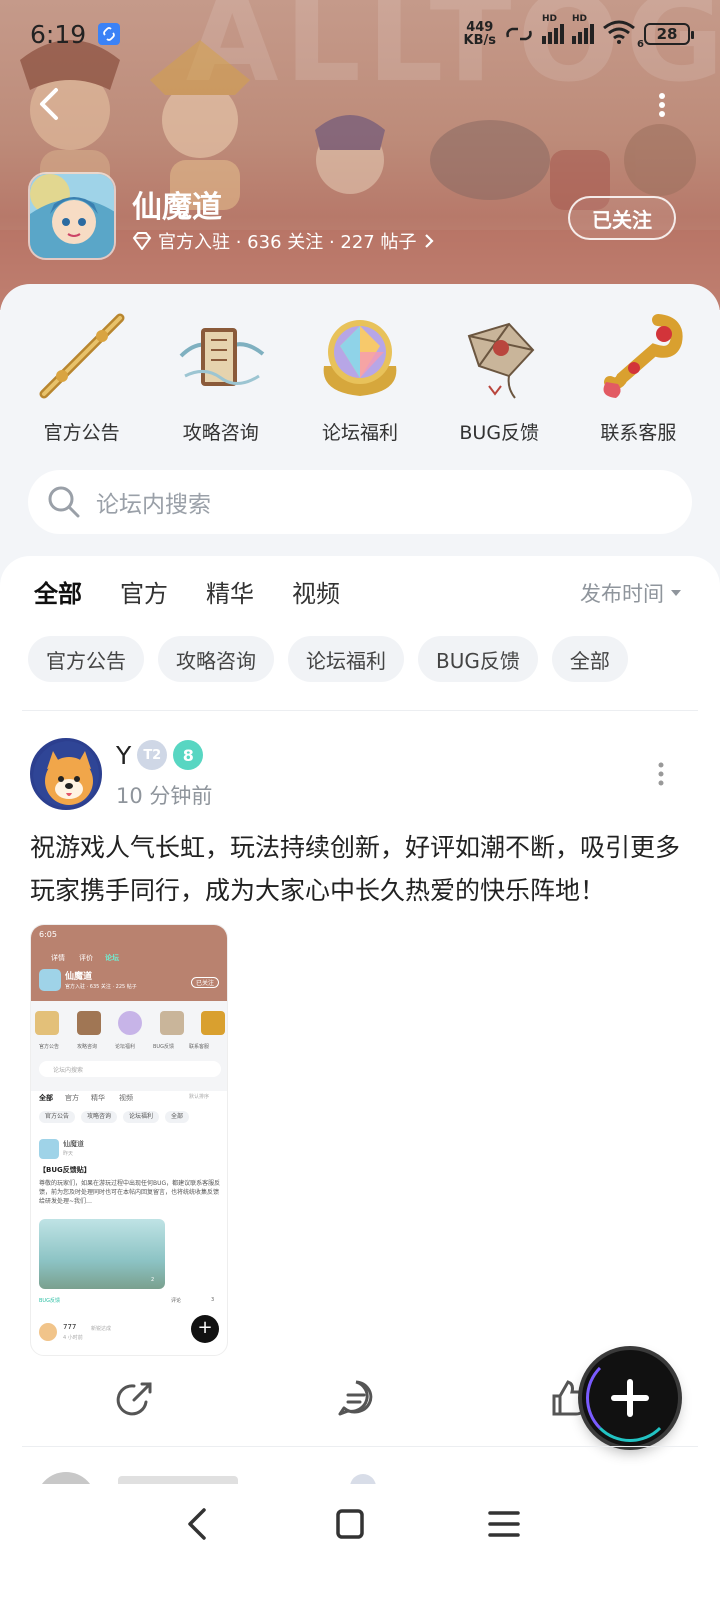 The image size is (720, 1600). What do you see at coordinates (360, 34) in the screenshot?
I see `status-bar: 6:19 449 KB/s HD HD 6 28` at bounding box center [360, 34].